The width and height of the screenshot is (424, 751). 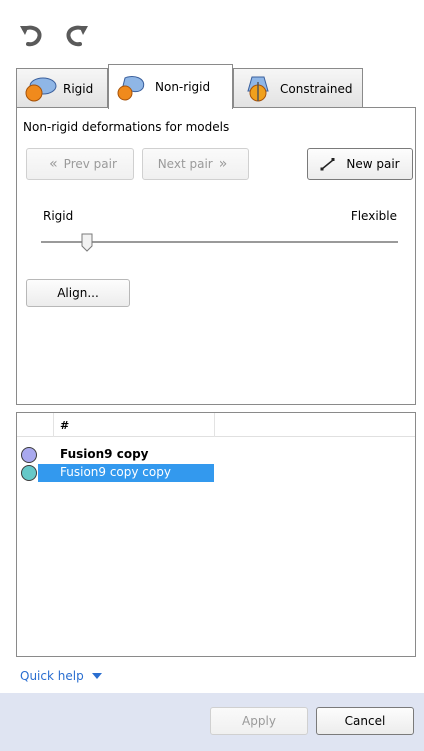 What do you see at coordinates (183, 87) in the screenshot?
I see `tab-non-rigid-label: Non-rigid` at bounding box center [183, 87].